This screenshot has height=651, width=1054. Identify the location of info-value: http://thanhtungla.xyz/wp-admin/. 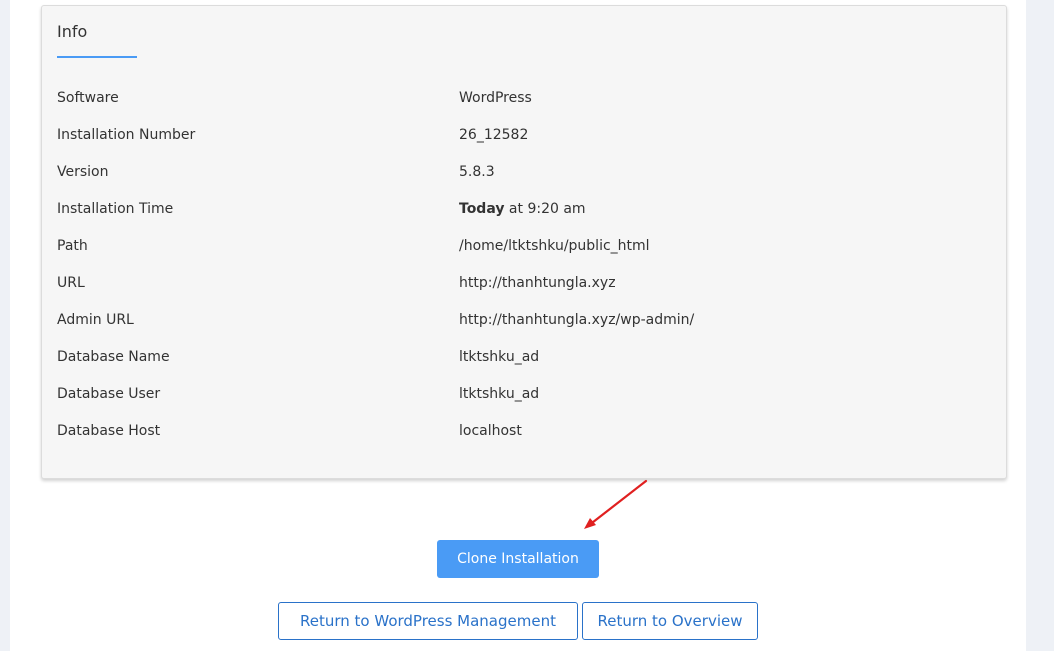
(577, 320).